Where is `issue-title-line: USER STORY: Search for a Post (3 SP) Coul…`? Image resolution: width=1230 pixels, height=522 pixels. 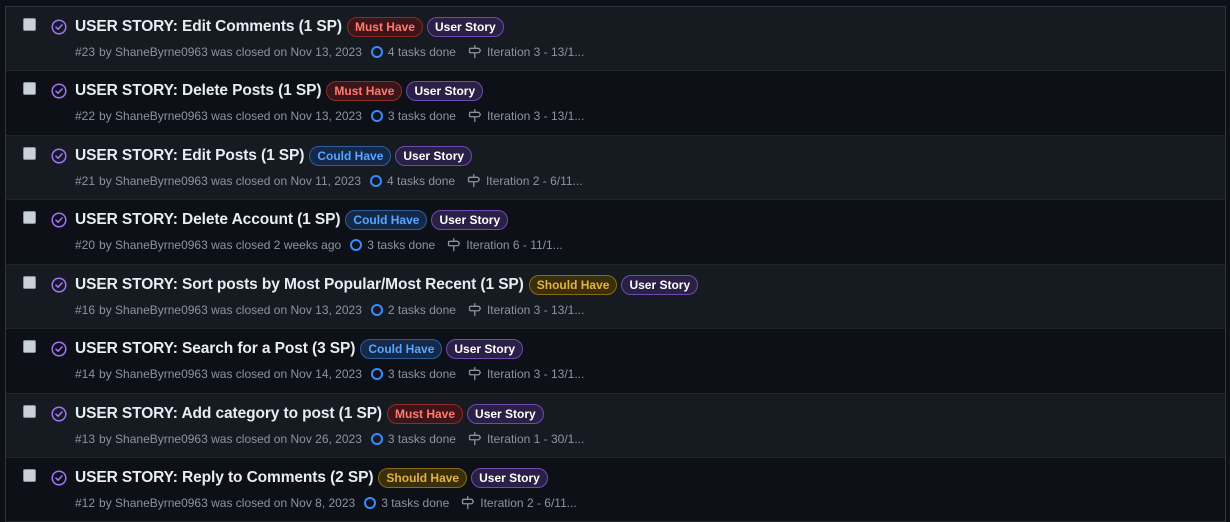 issue-title-line: USER STORY: Search for a Post (3 SP) Coul… is located at coordinates (301, 349).